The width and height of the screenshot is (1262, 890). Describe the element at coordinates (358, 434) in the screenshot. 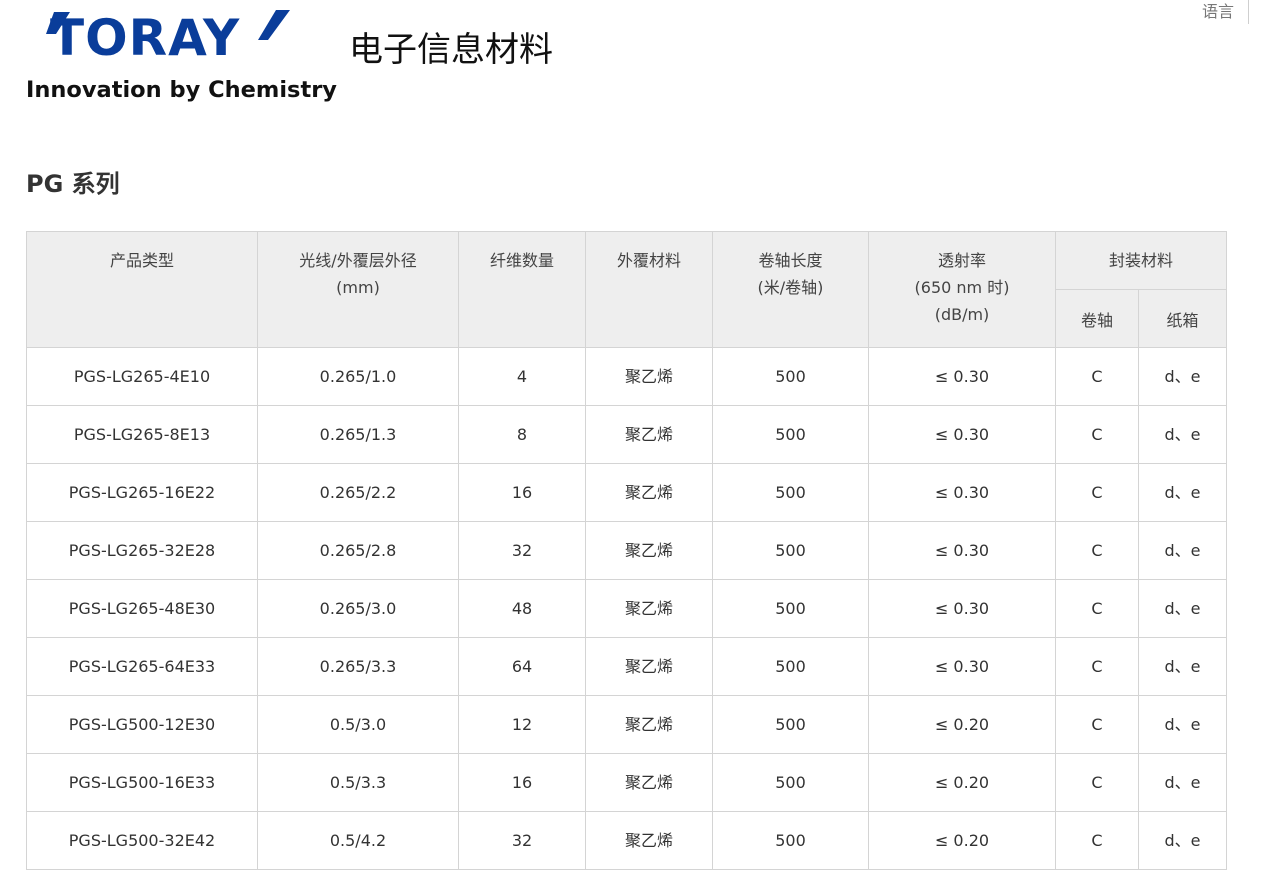

I see `cell-diameter: 0.265/1.3` at that location.